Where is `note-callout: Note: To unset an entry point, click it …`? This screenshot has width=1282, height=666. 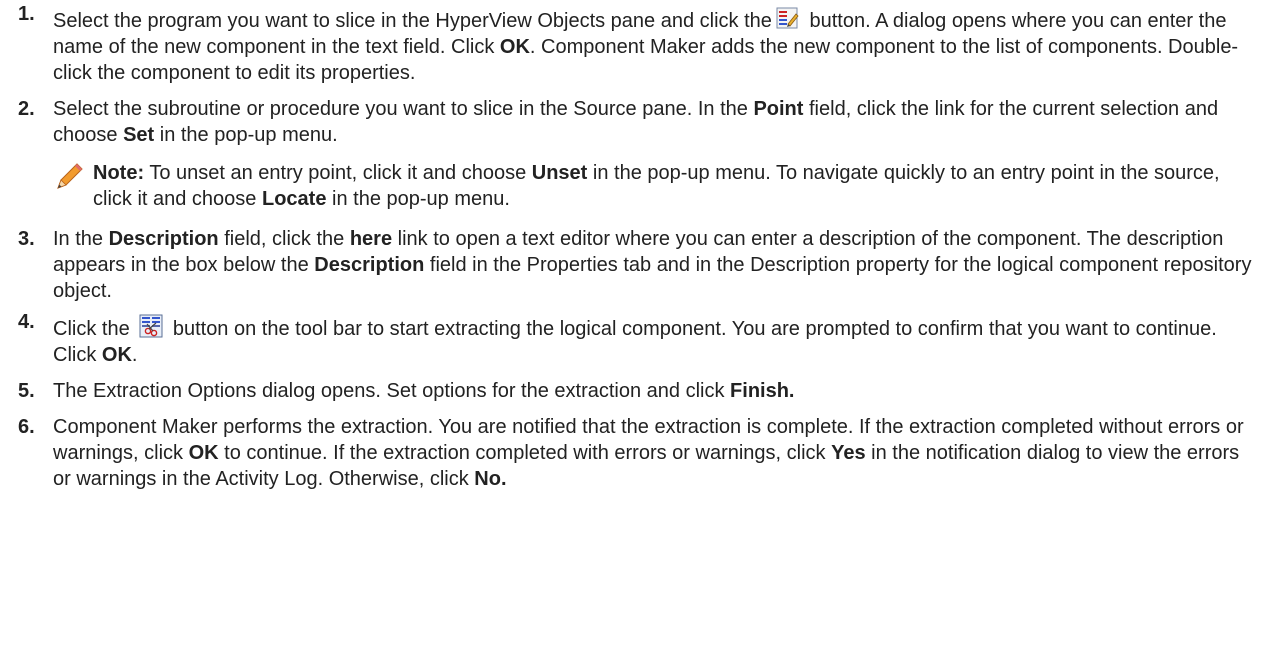
note-callout: Note: To unset an entry point, click it … is located at coordinates (657, 186).